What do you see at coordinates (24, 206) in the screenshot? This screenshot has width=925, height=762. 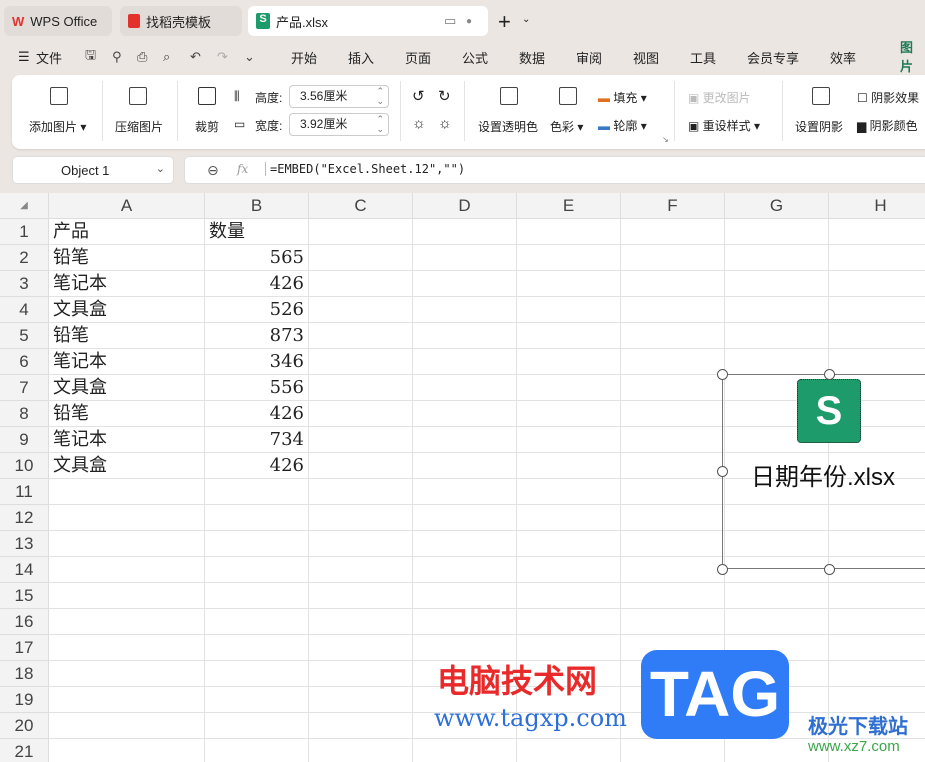 I see `select-all-corner: ◢` at bounding box center [24, 206].